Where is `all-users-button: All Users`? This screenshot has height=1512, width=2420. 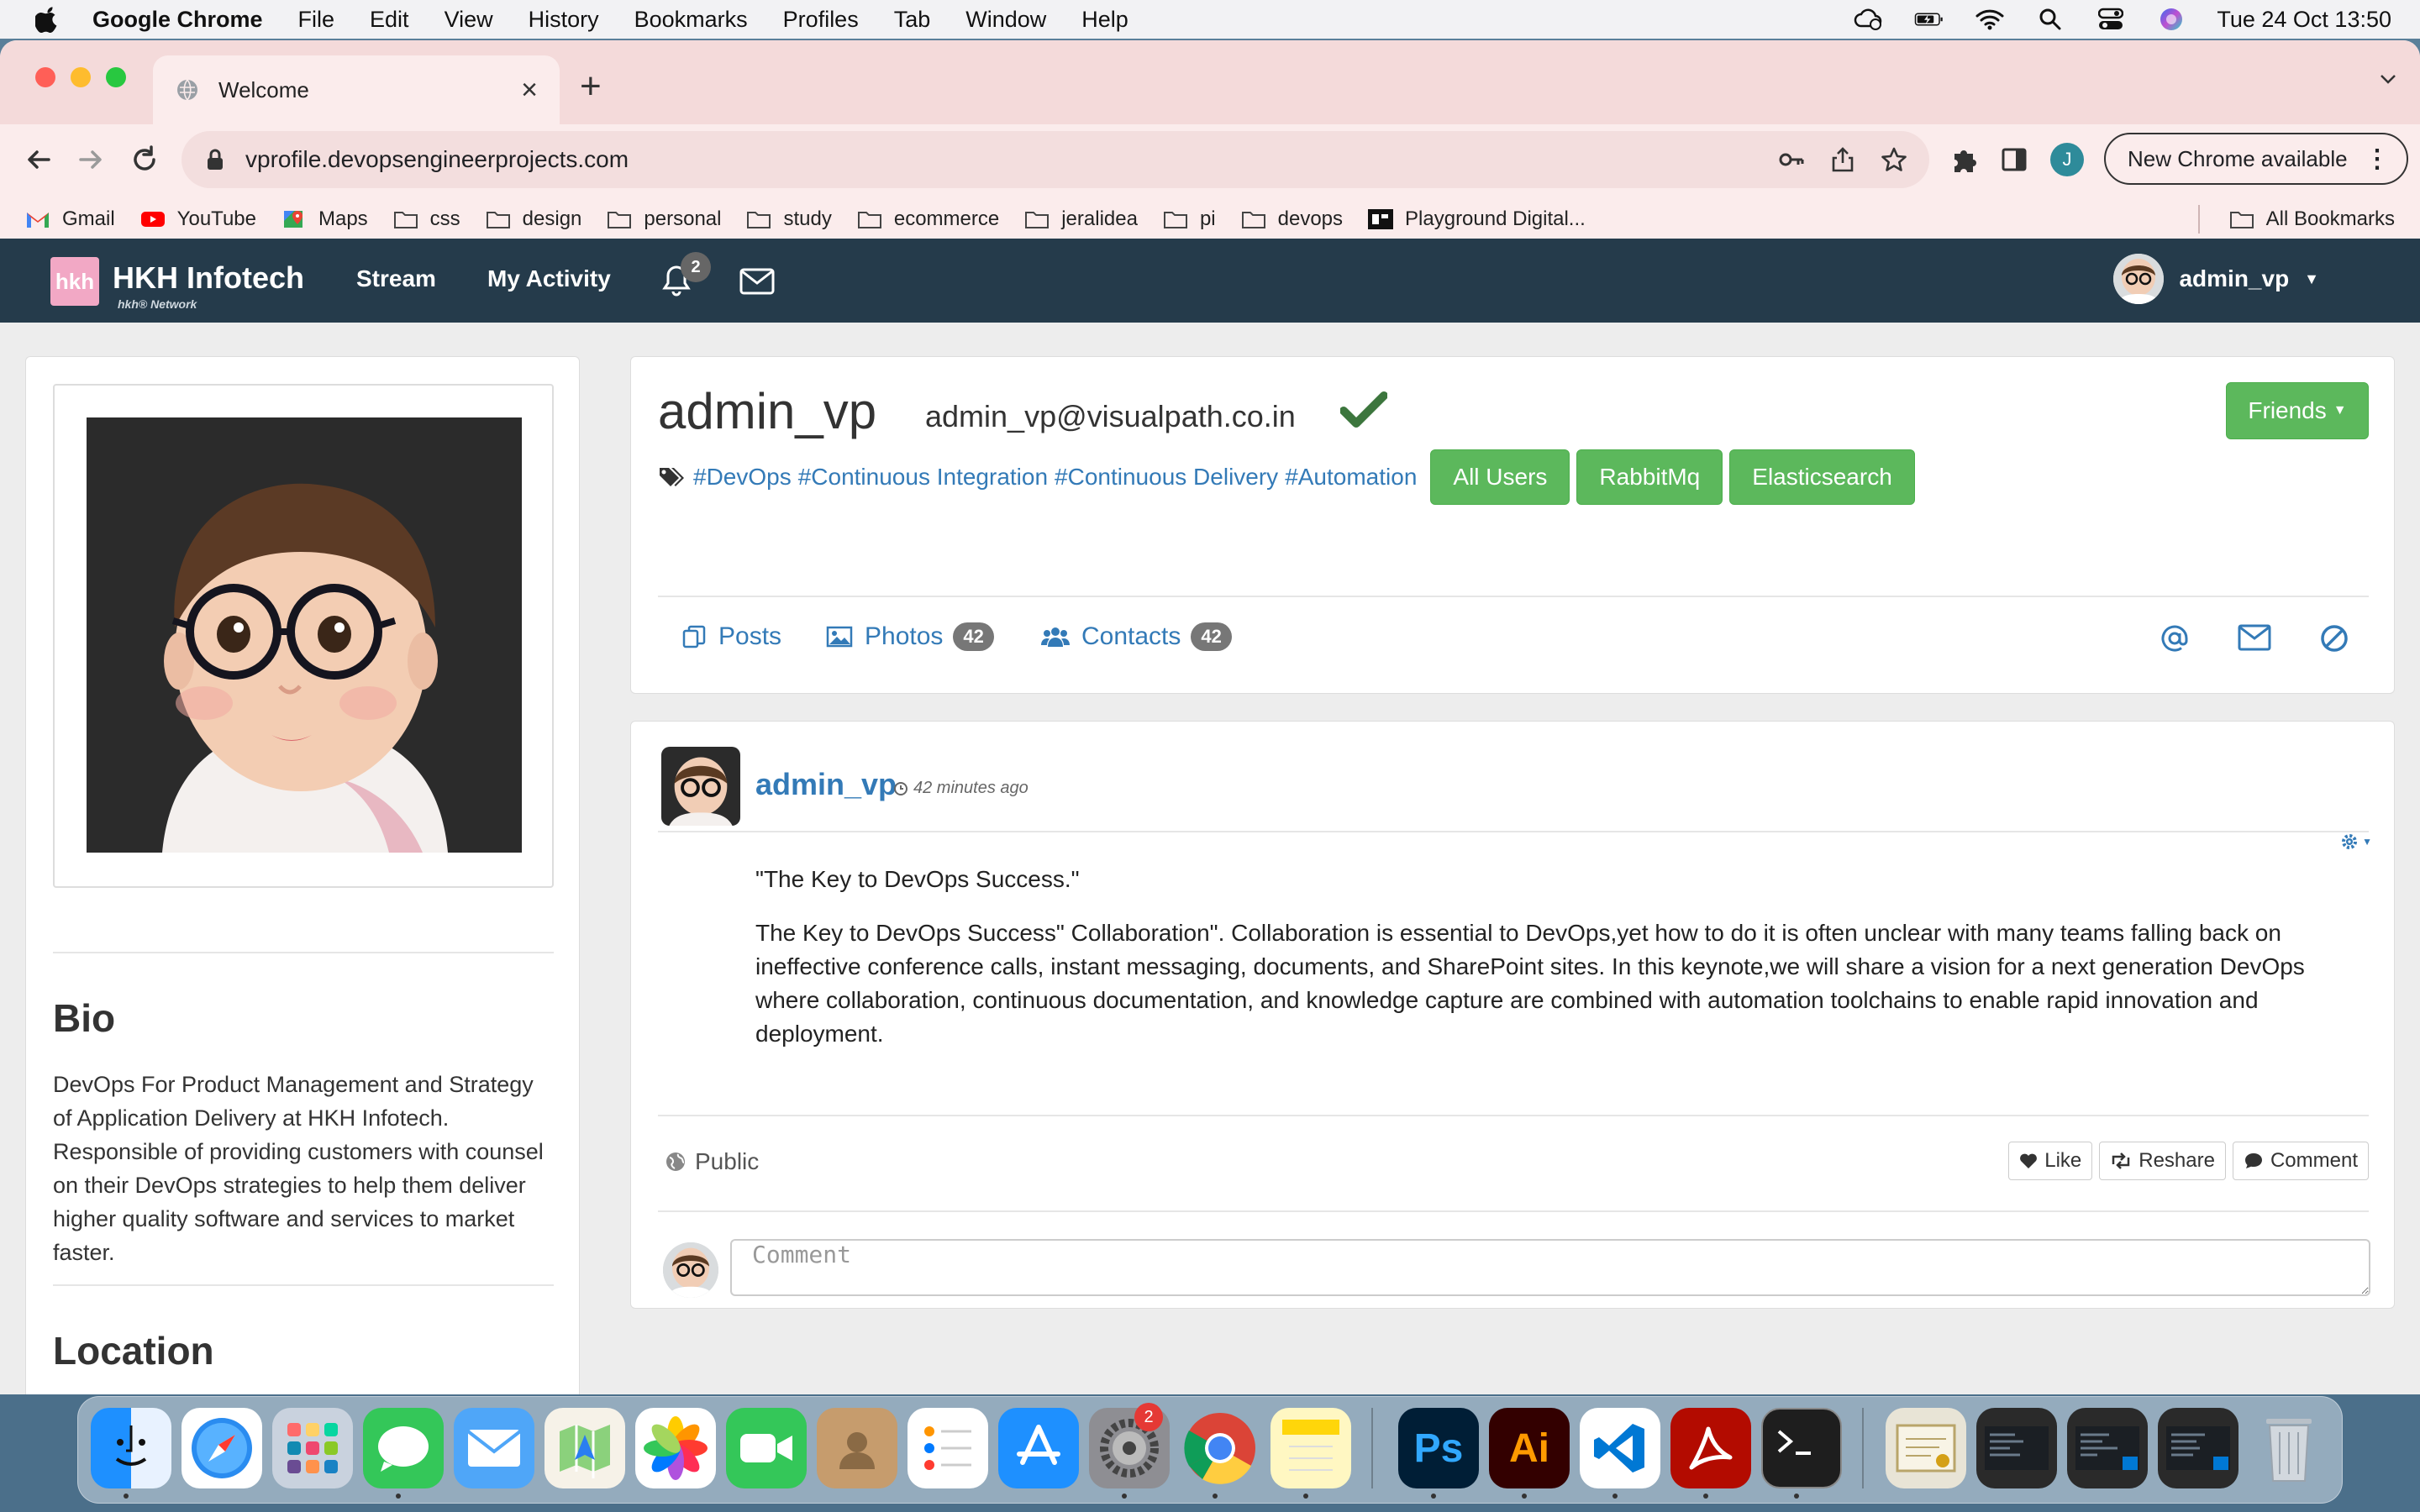 all-users-button: All Users is located at coordinates (1500, 477).